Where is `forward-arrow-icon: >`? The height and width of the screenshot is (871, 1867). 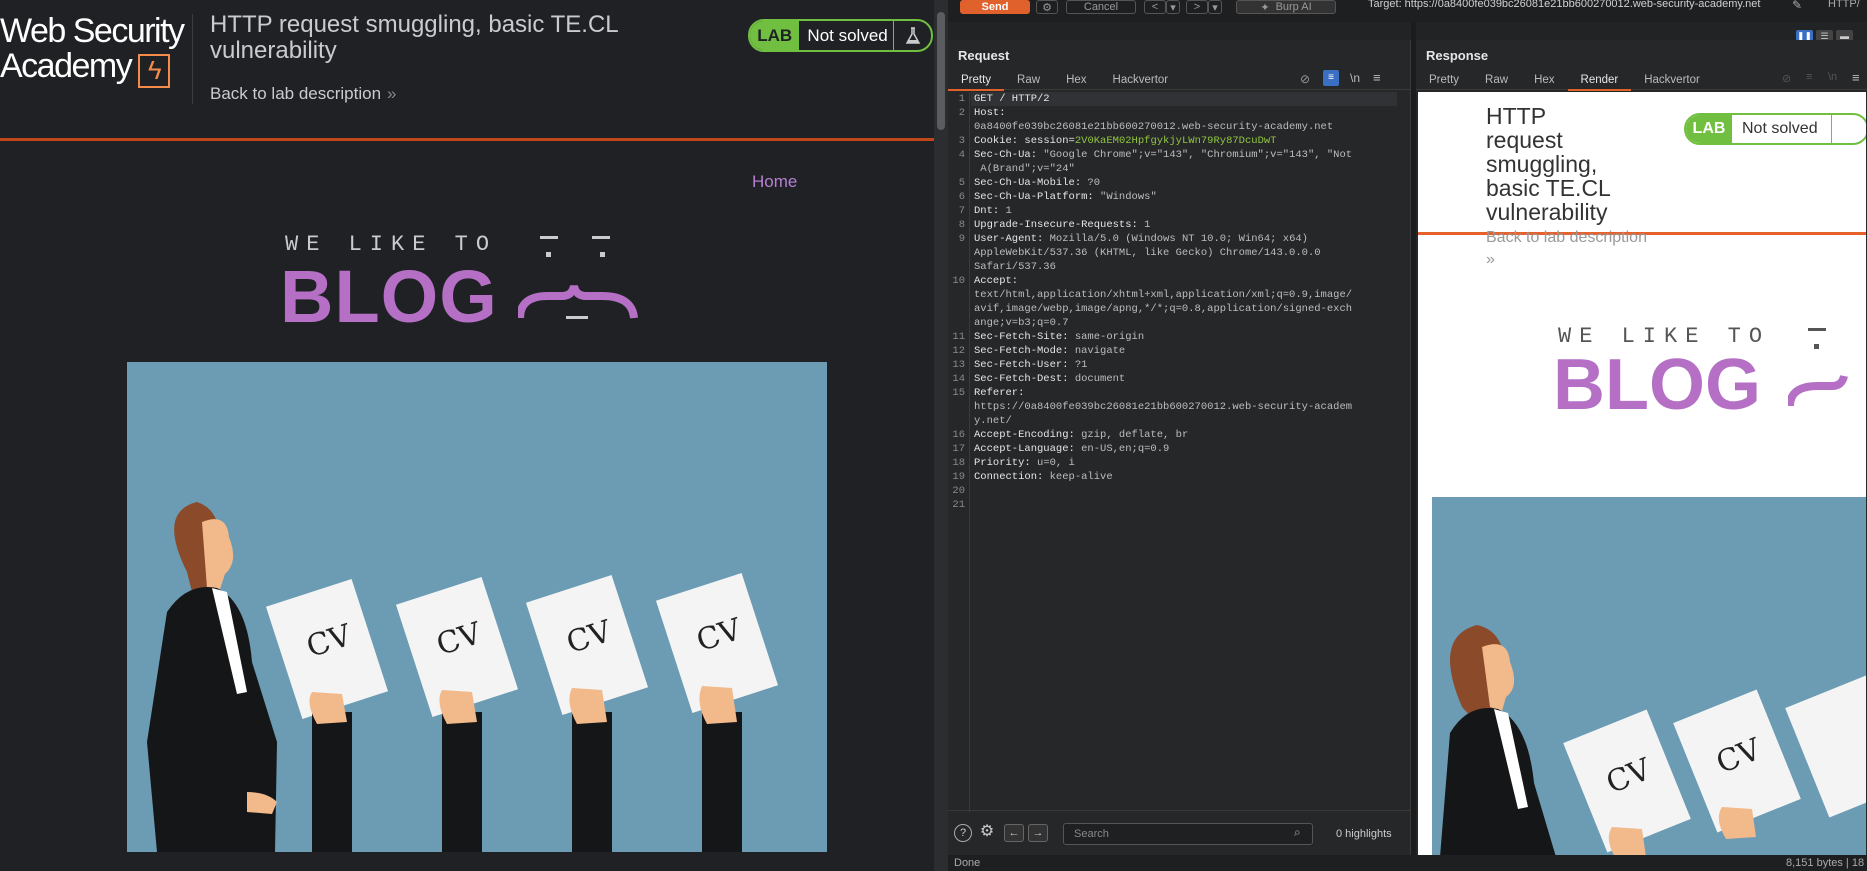 forward-arrow-icon: > is located at coordinates (1197, 7).